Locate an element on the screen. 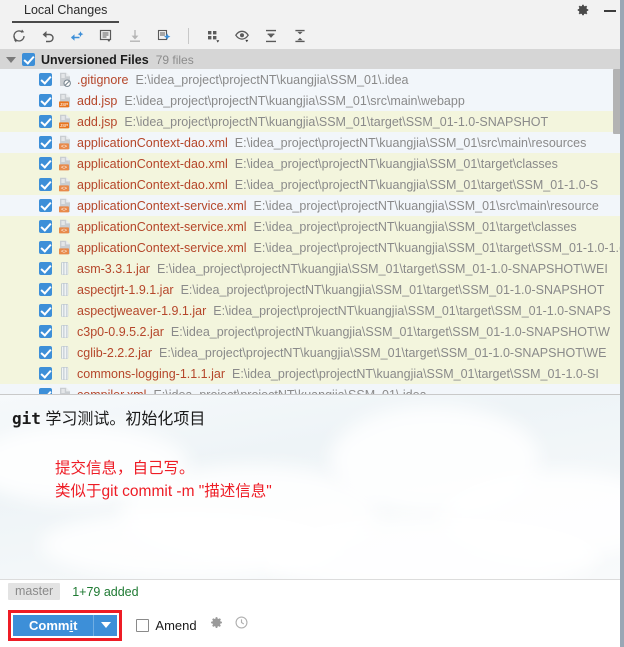 Image resolution: width=624 pixels, height=647 pixels. toolbar is located at coordinates (311, 36).